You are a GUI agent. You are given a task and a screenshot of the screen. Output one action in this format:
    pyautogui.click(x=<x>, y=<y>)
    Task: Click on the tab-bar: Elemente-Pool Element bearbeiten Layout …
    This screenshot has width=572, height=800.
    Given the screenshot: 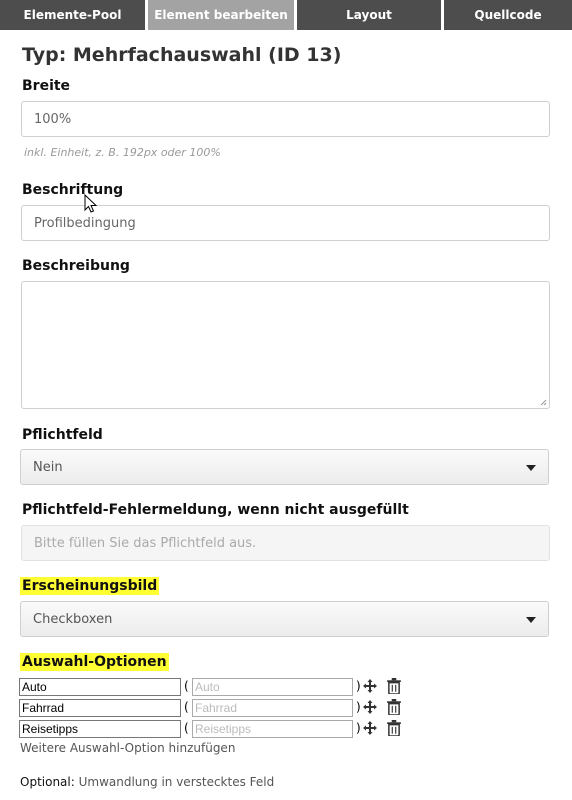 What is the action you would take?
    pyautogui.click(x=286, y=15)
    